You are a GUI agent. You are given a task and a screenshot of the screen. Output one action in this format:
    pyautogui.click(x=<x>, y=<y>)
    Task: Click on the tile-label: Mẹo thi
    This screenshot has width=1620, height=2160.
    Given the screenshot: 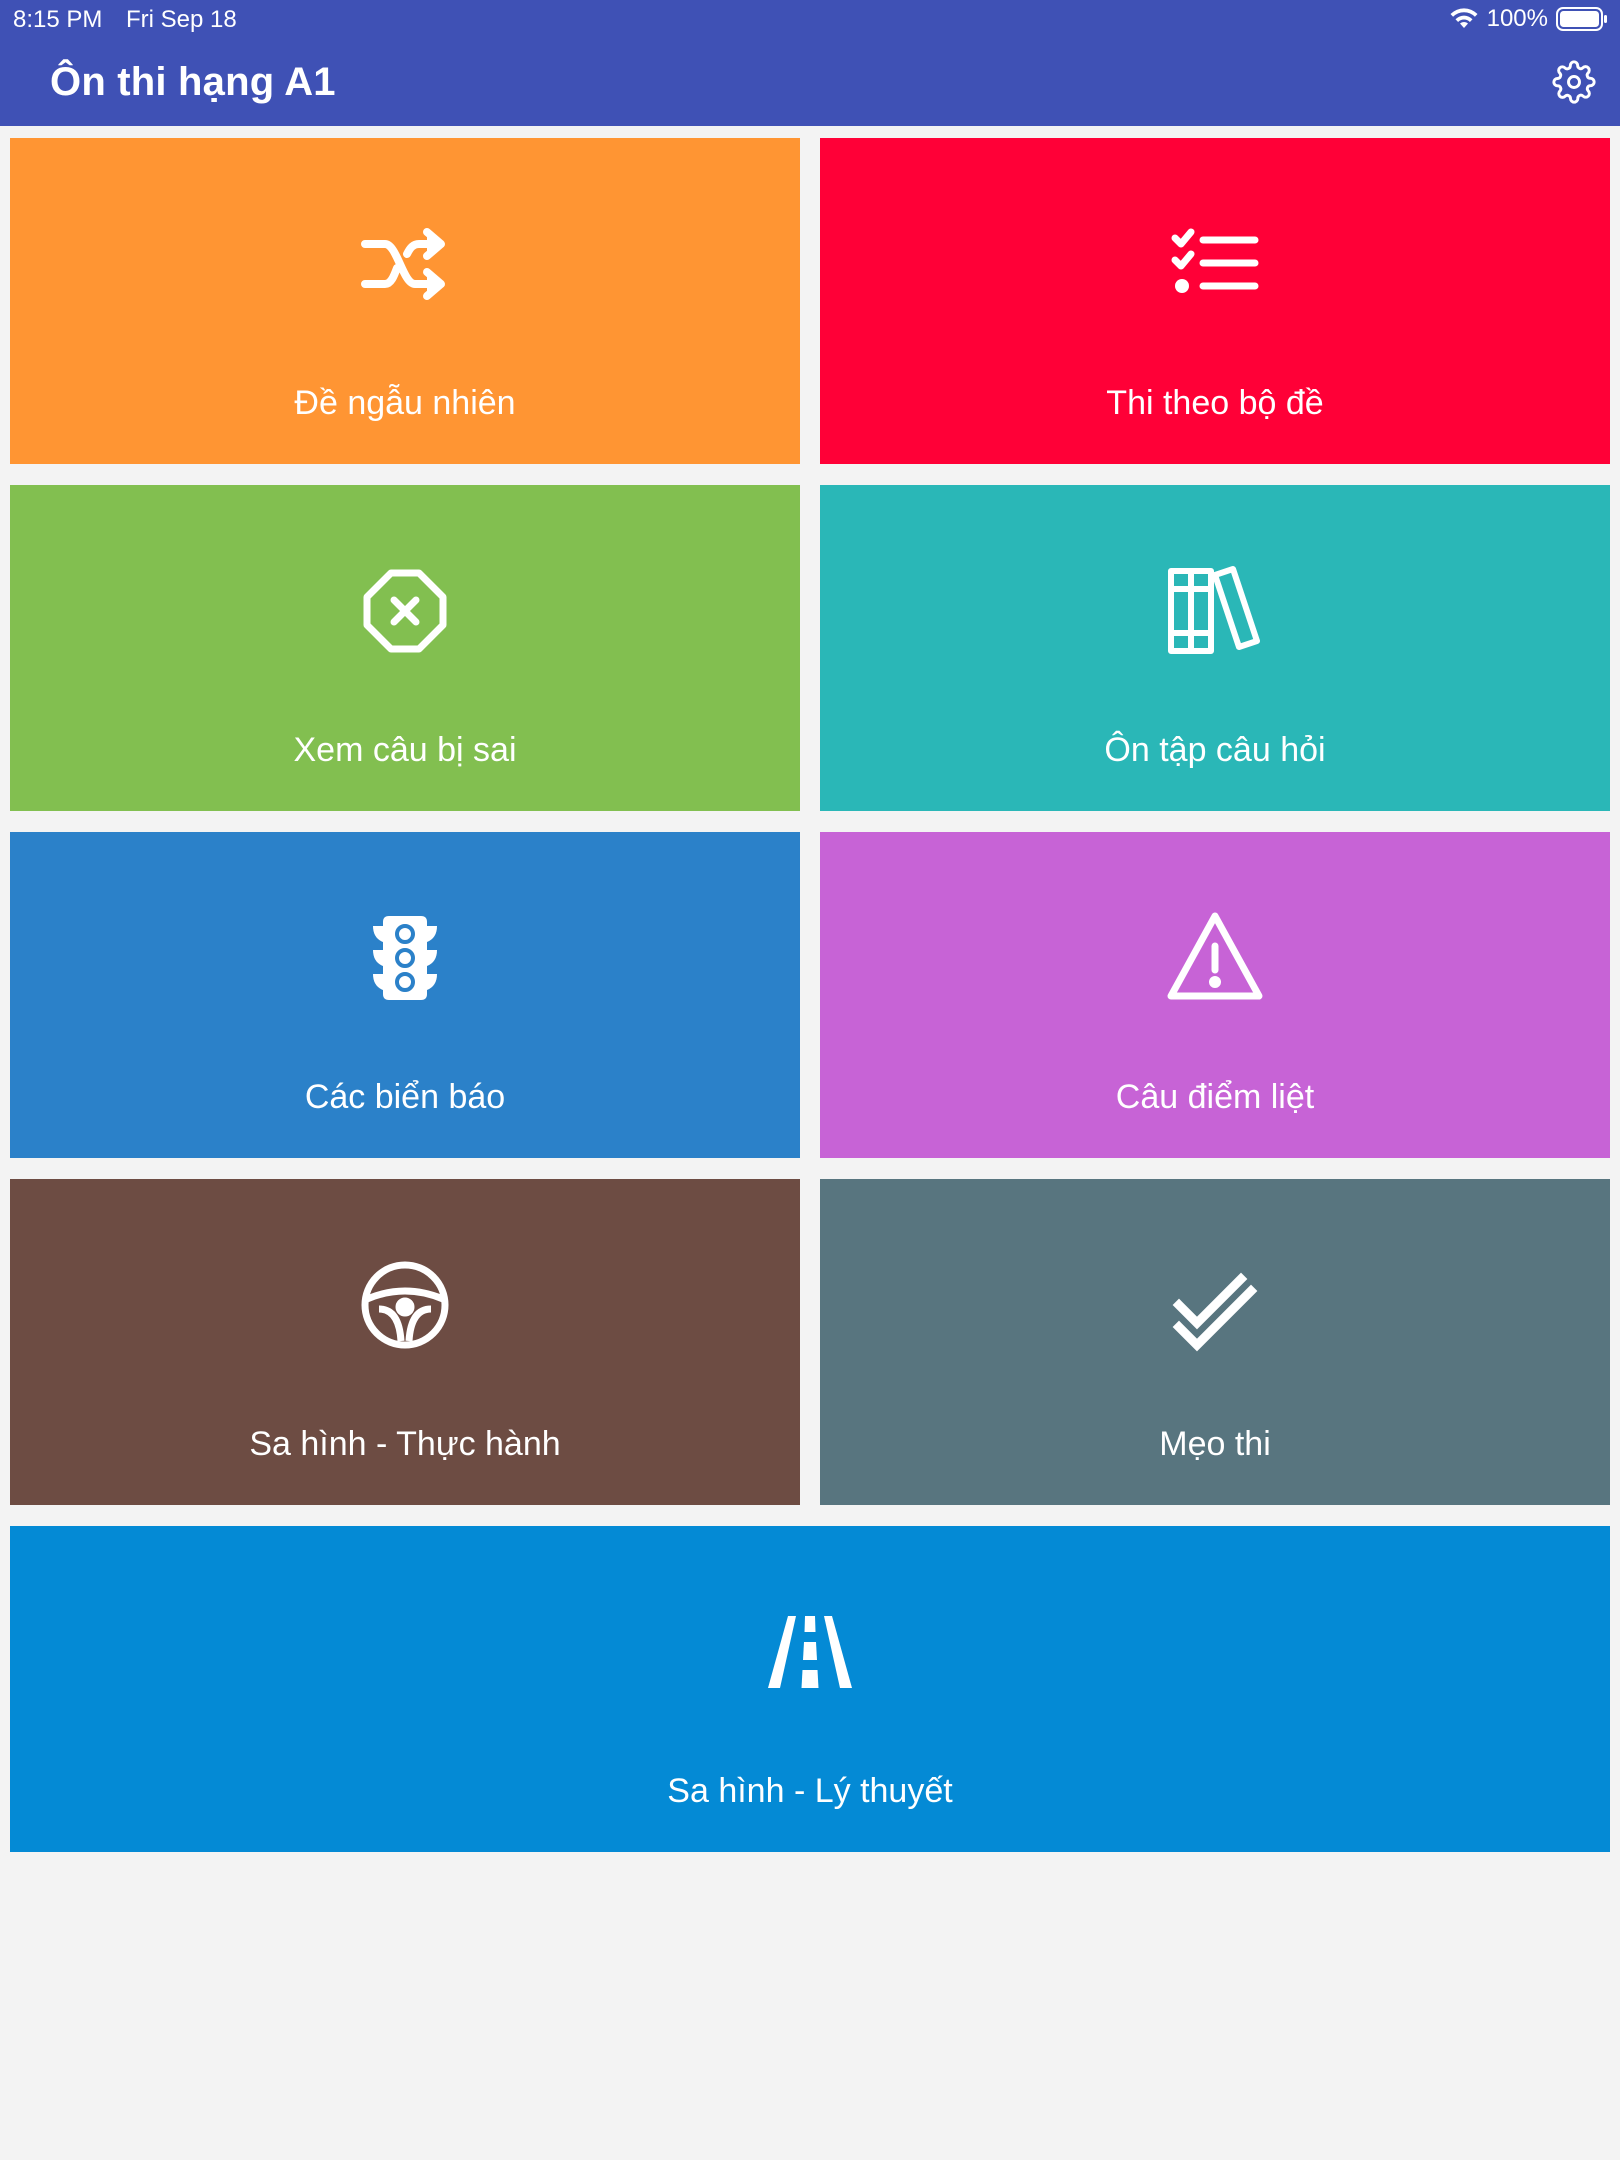 What is the action you would take?
    pyautogui.click(x=1215, y=1444)
    